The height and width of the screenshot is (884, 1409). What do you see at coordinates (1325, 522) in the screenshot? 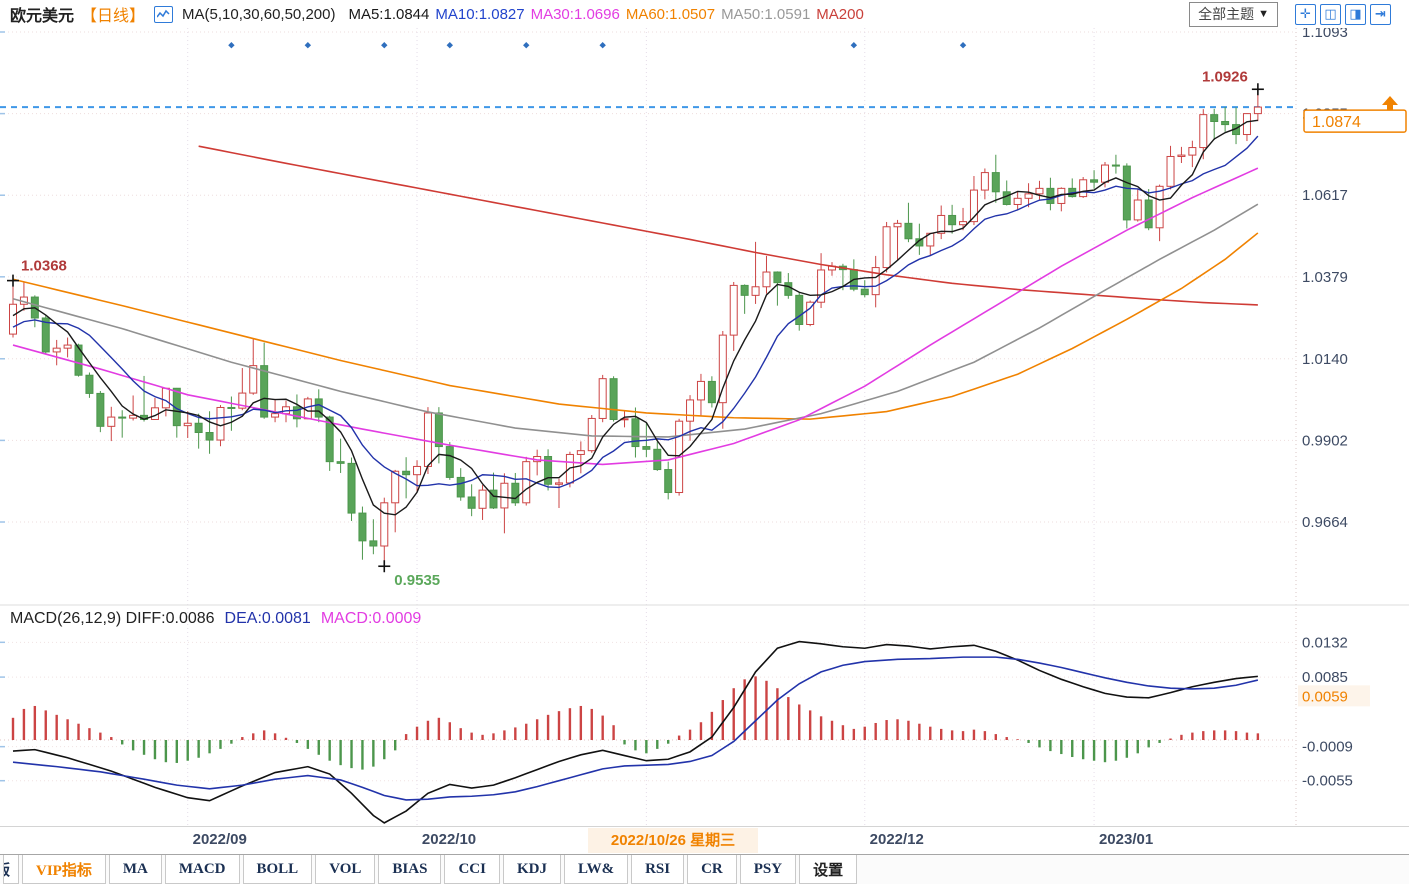
I see `svg-text: 0.9664` at bounding box center [1325, 522].